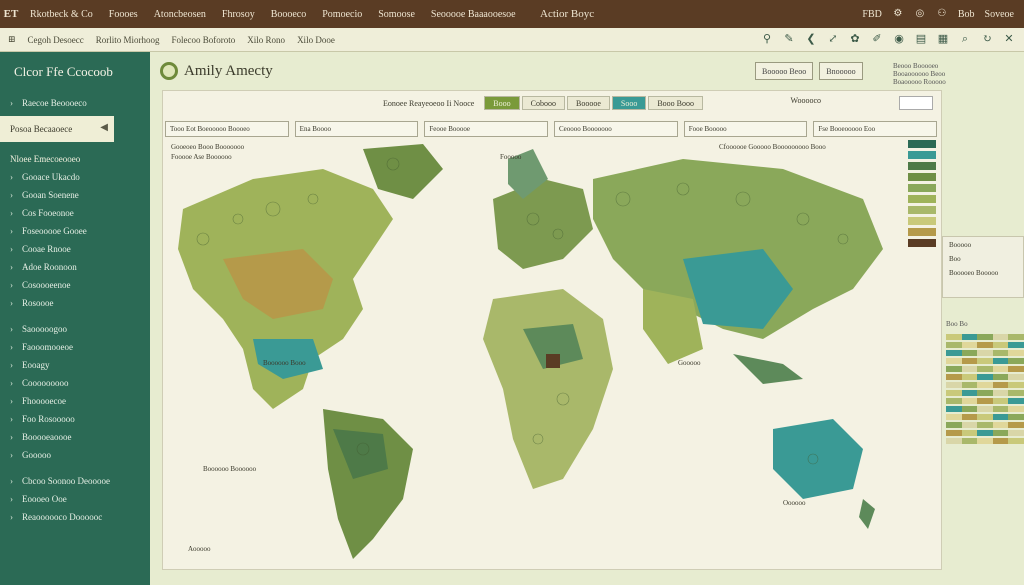  Describe the element at coordinates (38, 303) in the screenshot. I see `sidebar-item-label: Rosoooe` at that location.